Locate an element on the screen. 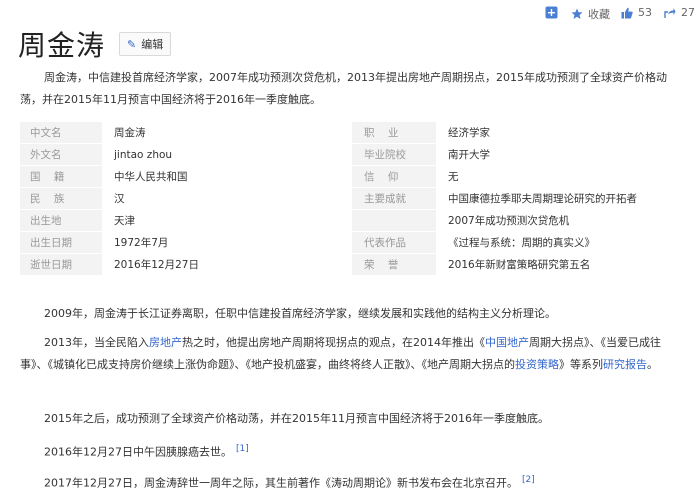 The height and width of the screenshot is (504, 700). edit-label: 编辑 is located at coordinates (152, 44).